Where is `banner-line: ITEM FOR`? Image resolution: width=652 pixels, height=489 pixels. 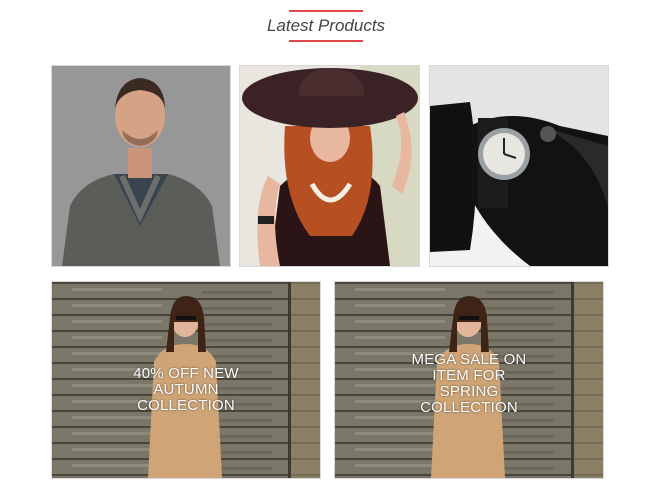
banner-line: ITEM FOR is located at coordinates (469, 375).